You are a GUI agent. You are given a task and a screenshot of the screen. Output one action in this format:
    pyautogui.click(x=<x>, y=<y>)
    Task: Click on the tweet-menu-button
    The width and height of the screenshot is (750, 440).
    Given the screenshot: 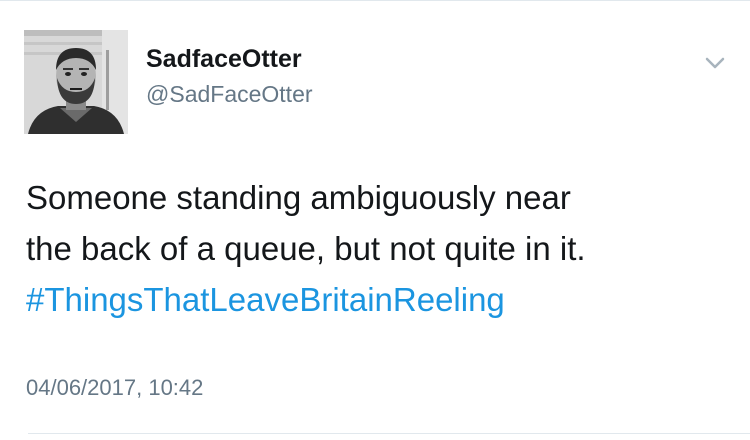 What is the action you would take?
    pyautogui.click(x=715, y=63)
    